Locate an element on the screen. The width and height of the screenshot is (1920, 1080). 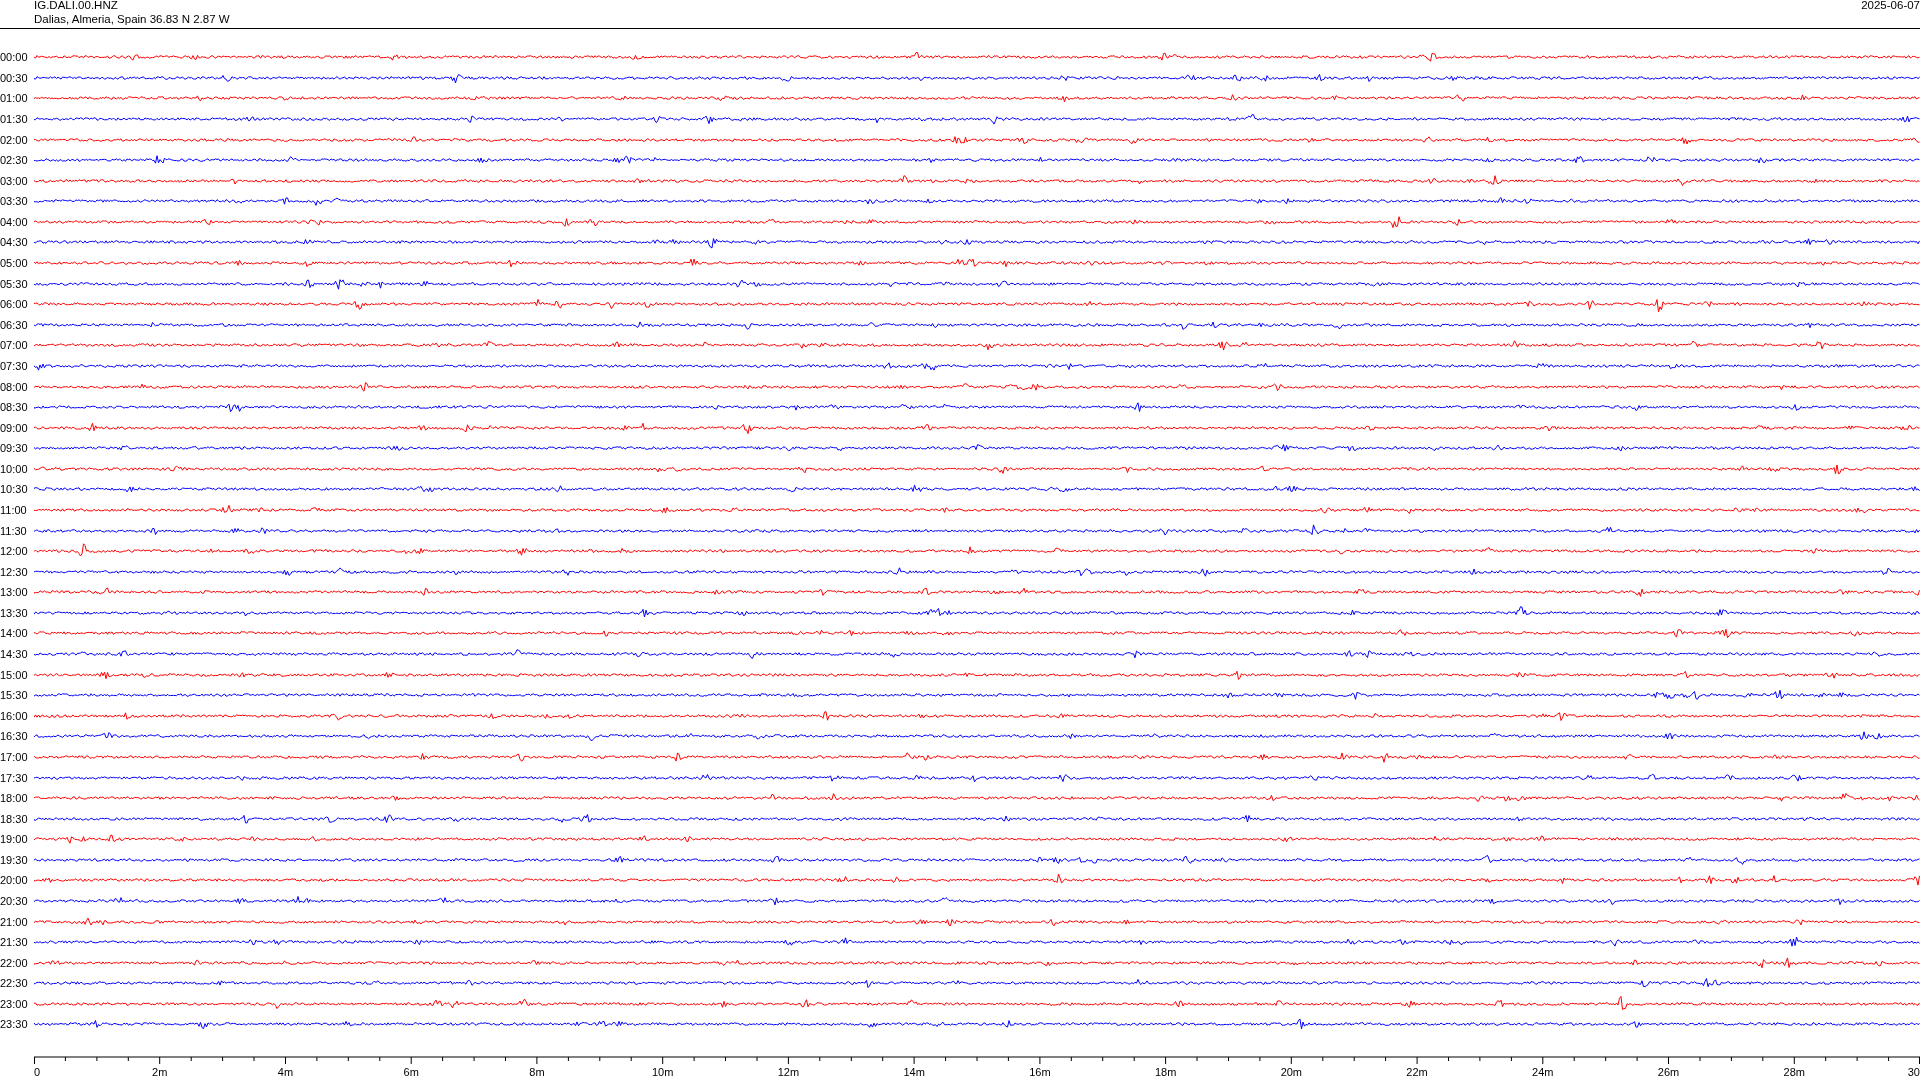
time-label: 05:30 is located at coordinates (14, 283).